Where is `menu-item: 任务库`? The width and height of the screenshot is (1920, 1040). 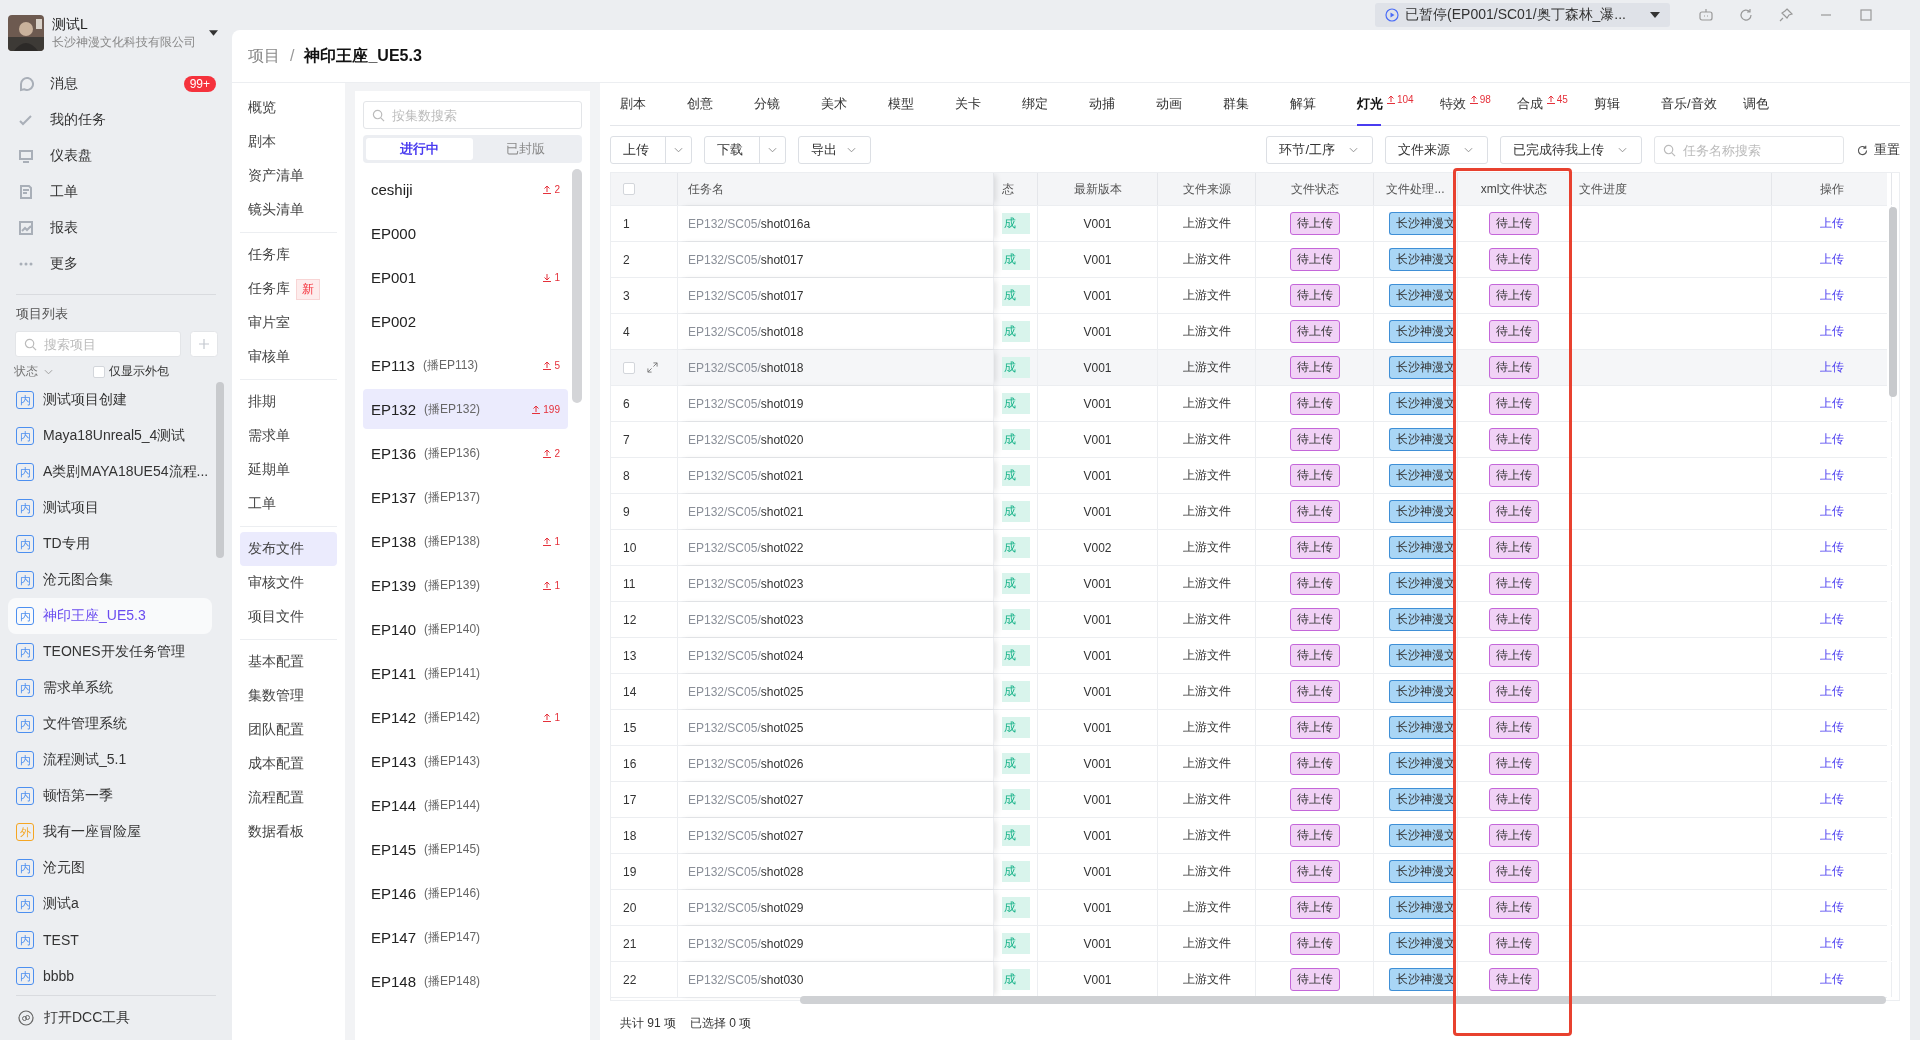 menu-item: 任务库 is located at coordinates (288, 255).